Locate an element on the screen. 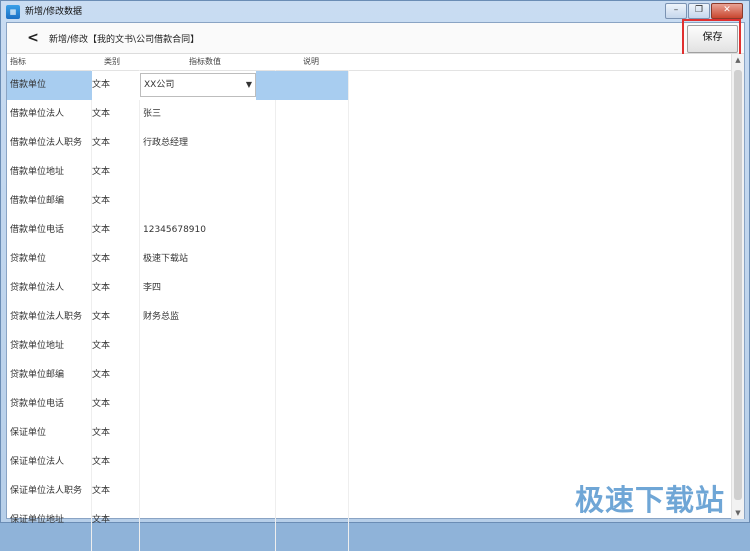 The height and width of the screenshot is (551, 750). cell-value: 财务总监 is located at coordinates (209, 317).